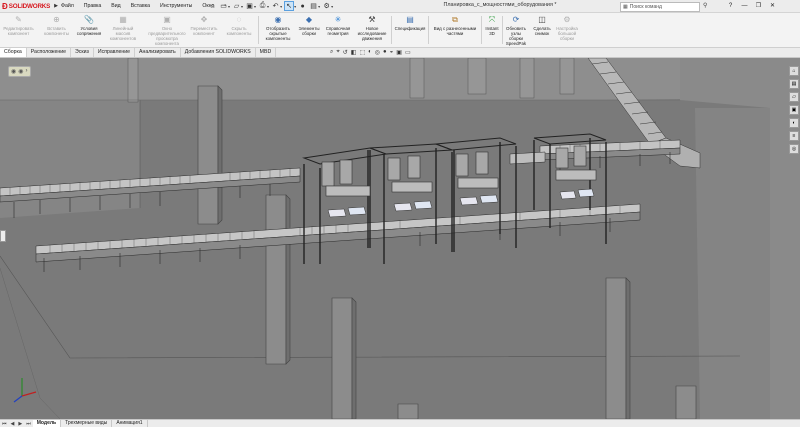 This screenshot has height=427, width=800. Describe the element at coordinates (239, 19) in the screenshot. I see `hide-components-icon: ◌` at that location.